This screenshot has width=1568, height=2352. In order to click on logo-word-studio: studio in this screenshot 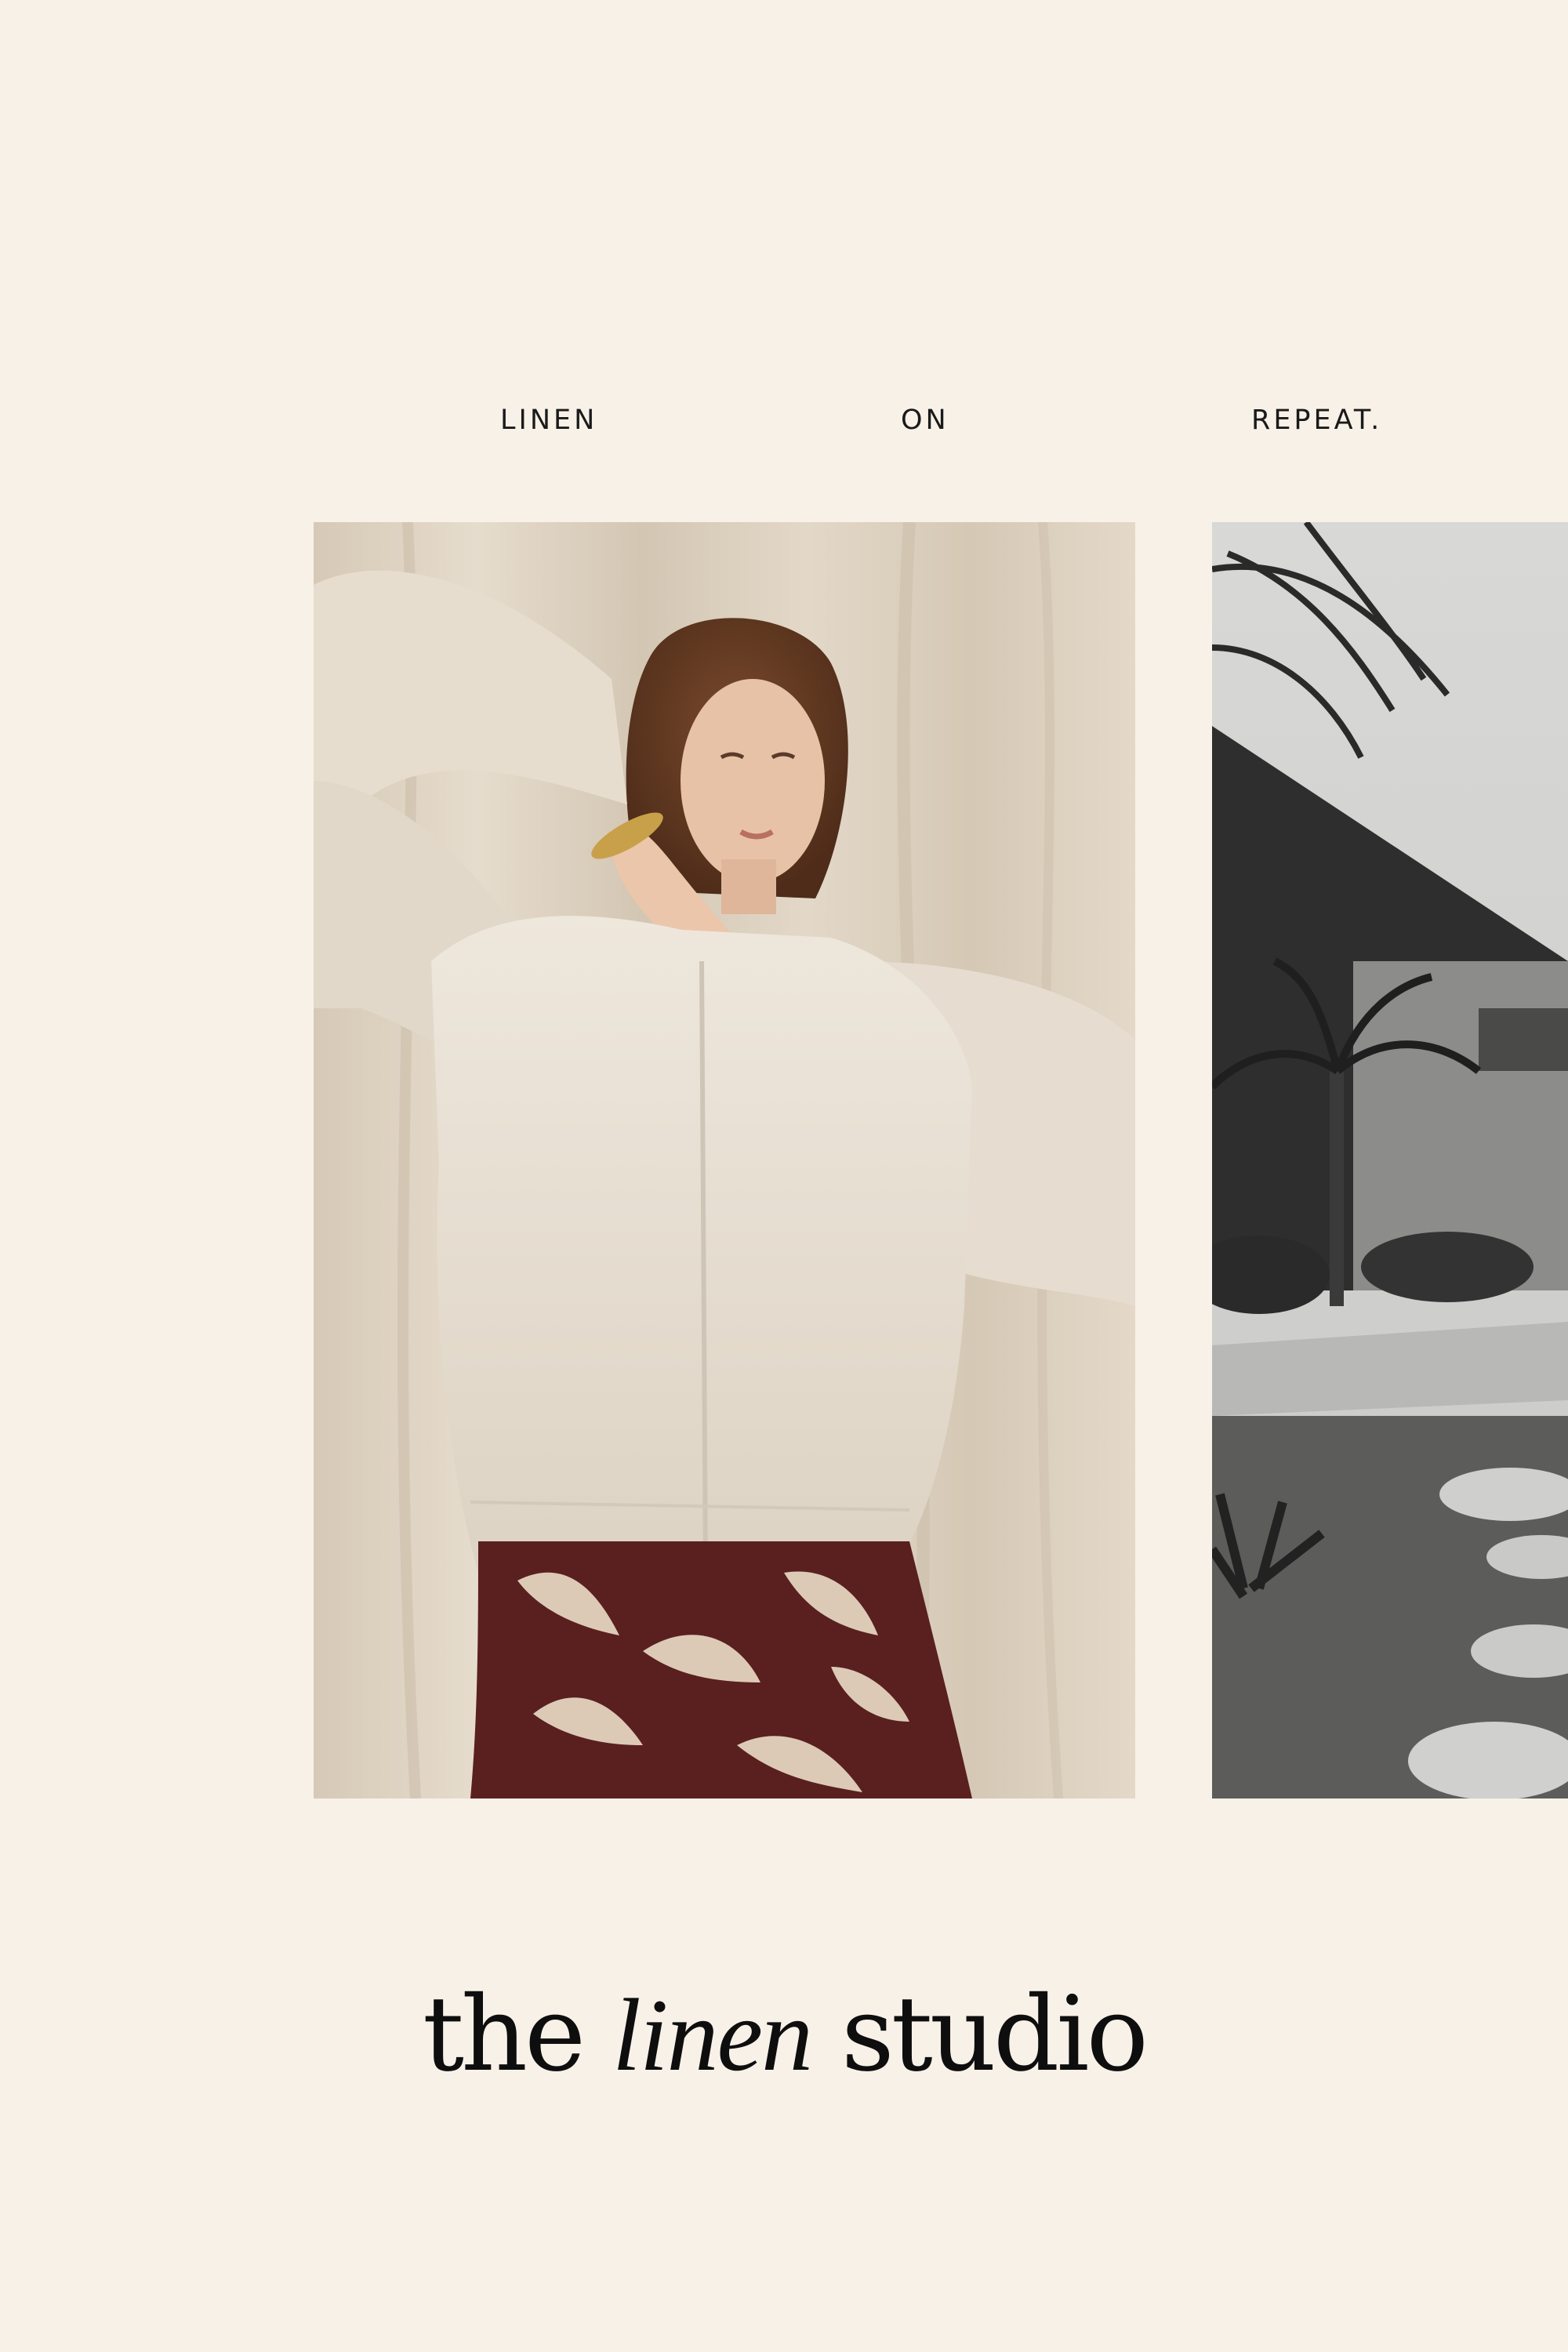, I will do `click(995, 2034)`.